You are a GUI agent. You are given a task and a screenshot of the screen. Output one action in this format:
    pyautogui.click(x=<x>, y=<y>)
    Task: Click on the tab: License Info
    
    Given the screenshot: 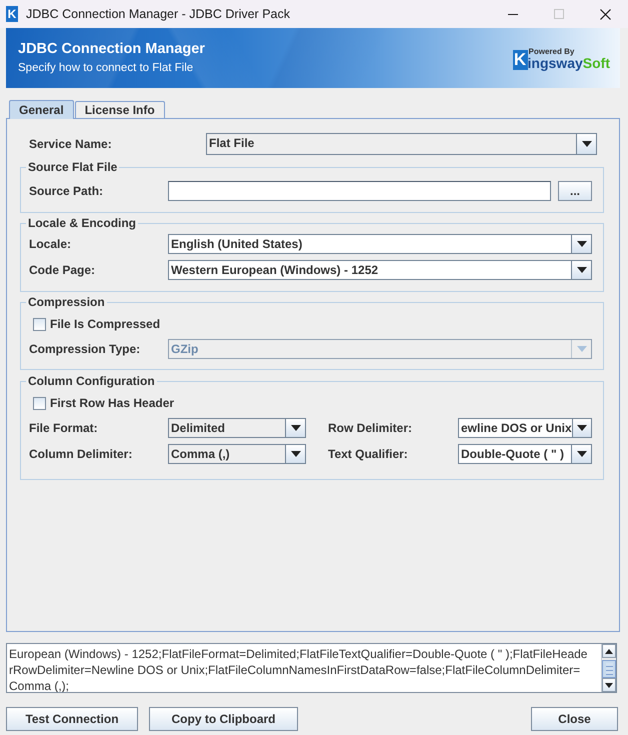 What is the action you would take?
    pyautogui.click(x=119, y=109)
    